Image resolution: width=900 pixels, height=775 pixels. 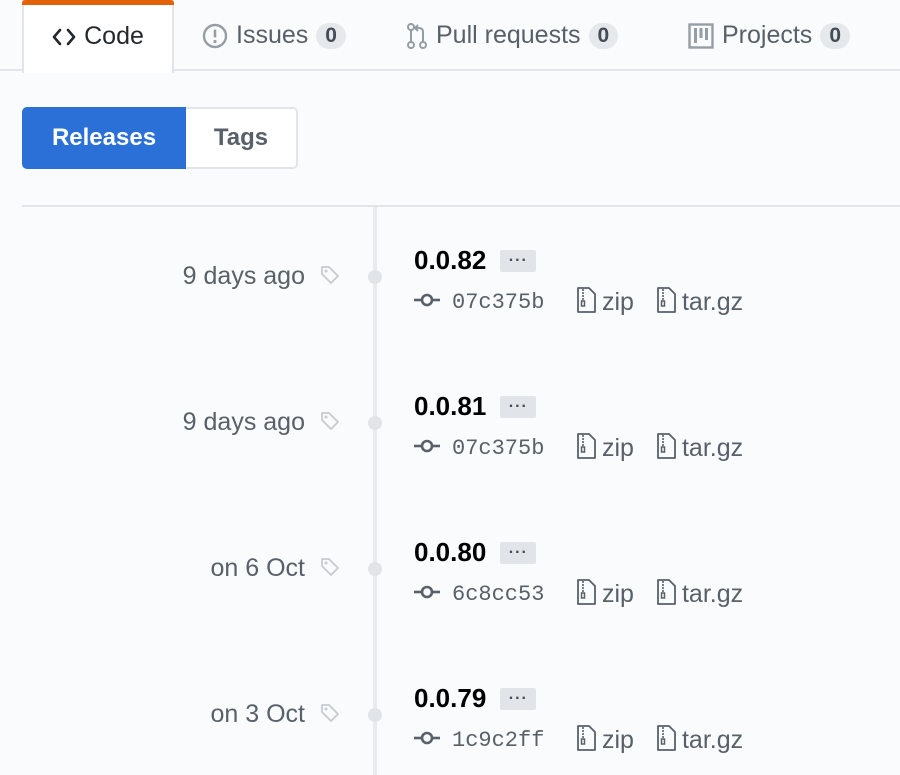 I want to click on tab-projects-label: Projects, so click(x=767, y=35).